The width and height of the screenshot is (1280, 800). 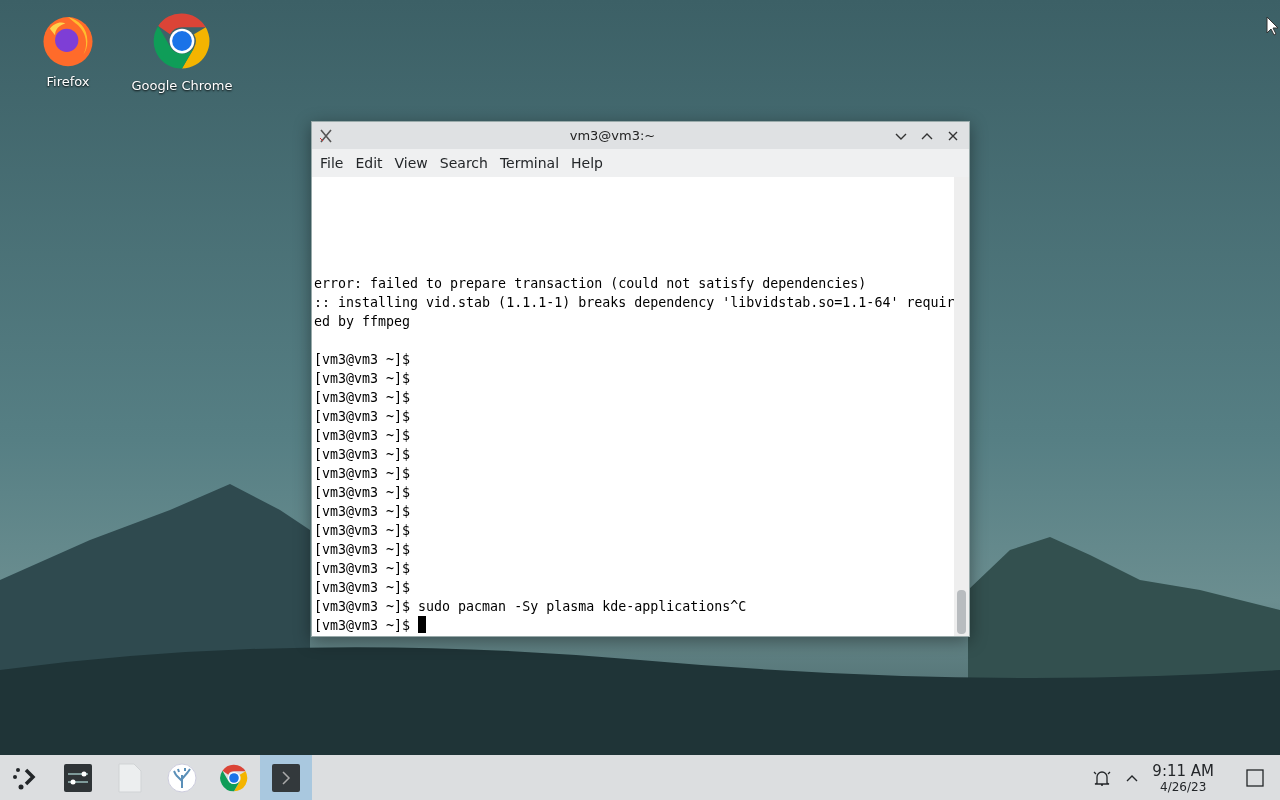 What do you see at coordinates (463, 163) in the screenshot?
I see `menu-item: Search` at bounding box center [463, 163].